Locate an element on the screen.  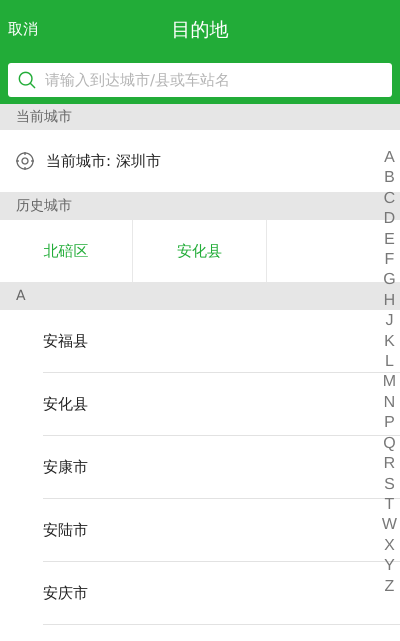
index-letter: J is located at coordinates (389, 321).